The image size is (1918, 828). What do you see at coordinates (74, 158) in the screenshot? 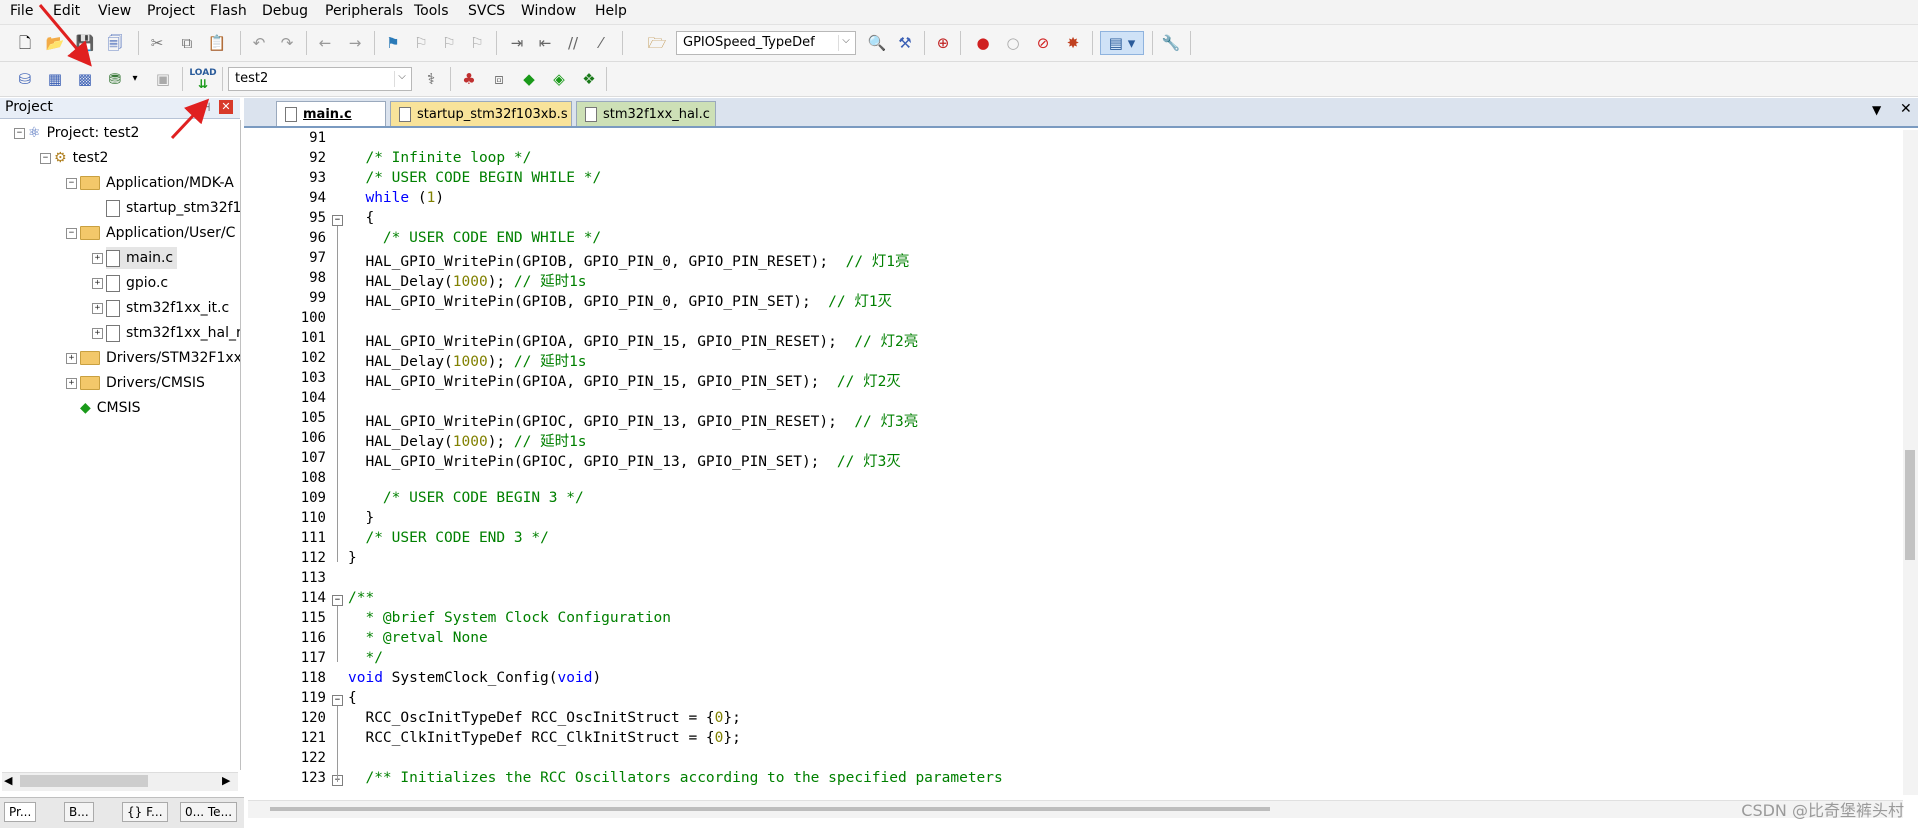
I see `tree-item-test2: − ⚙ test2` at bounding box center [74, 158].